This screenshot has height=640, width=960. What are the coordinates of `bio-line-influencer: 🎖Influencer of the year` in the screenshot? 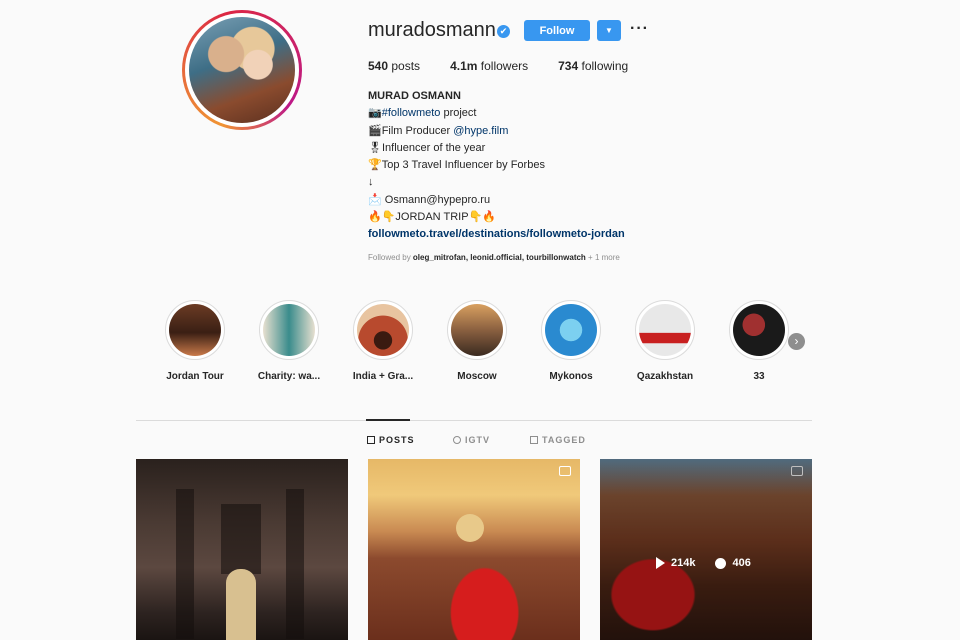 It's located at (578, 148).